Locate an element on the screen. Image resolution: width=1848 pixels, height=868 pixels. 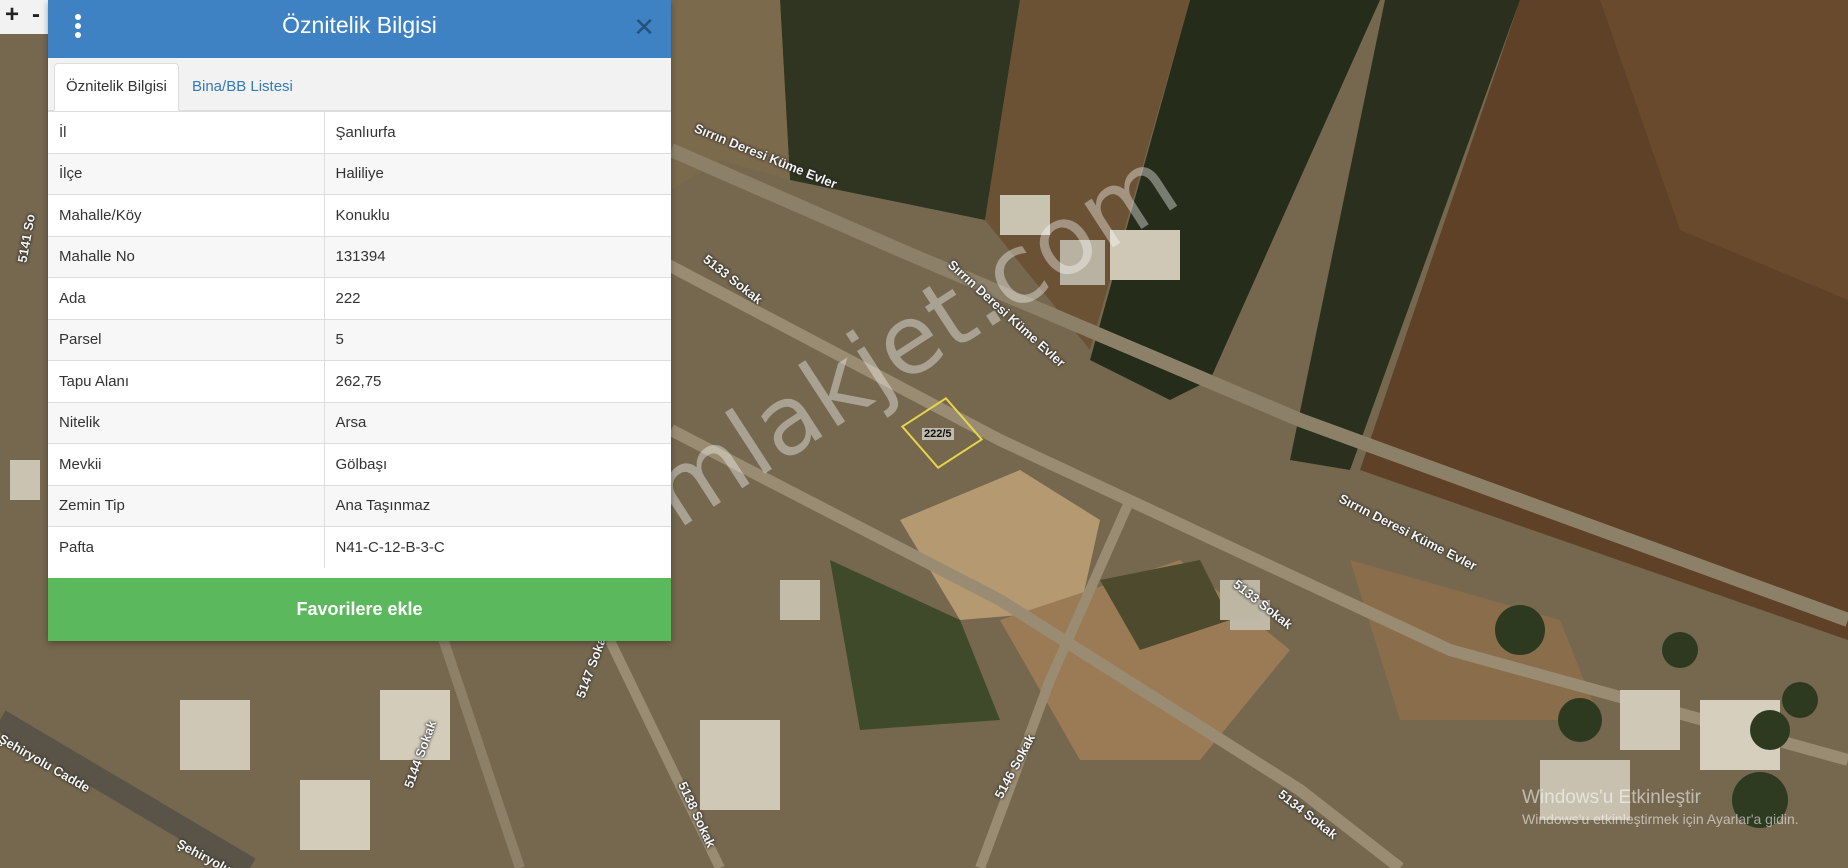
tab-attribute-info: Öznitelik Bilgisi is located at coordinates (116, 87).